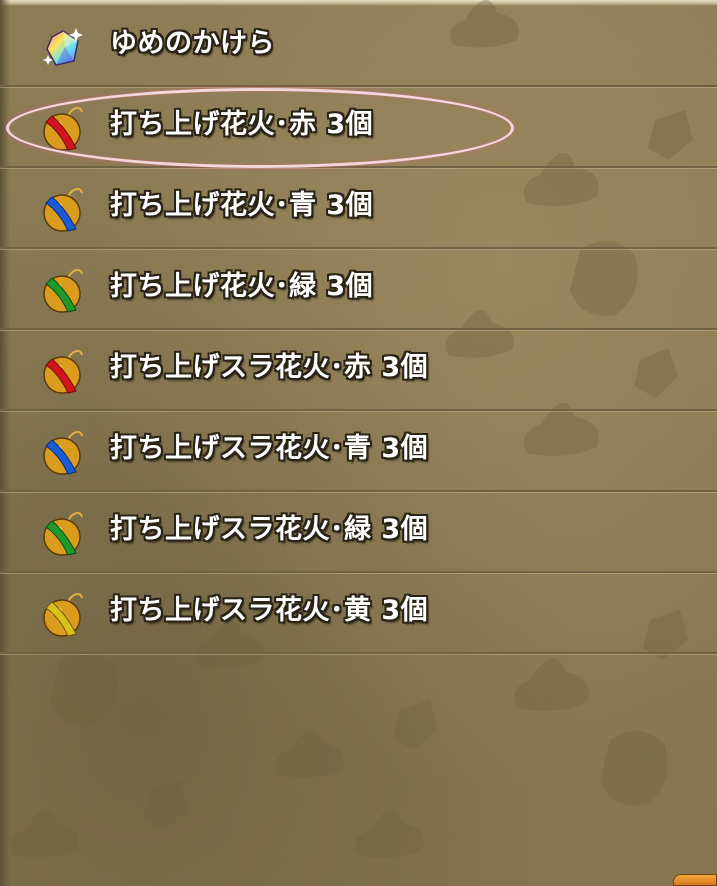 This screenshot has width=717, height=886. What do you see at coordinates (242, 124) in the screenshot?
I see `item-label: 打ち上げ花火･赤 3個` at bounding box center [242, 124].